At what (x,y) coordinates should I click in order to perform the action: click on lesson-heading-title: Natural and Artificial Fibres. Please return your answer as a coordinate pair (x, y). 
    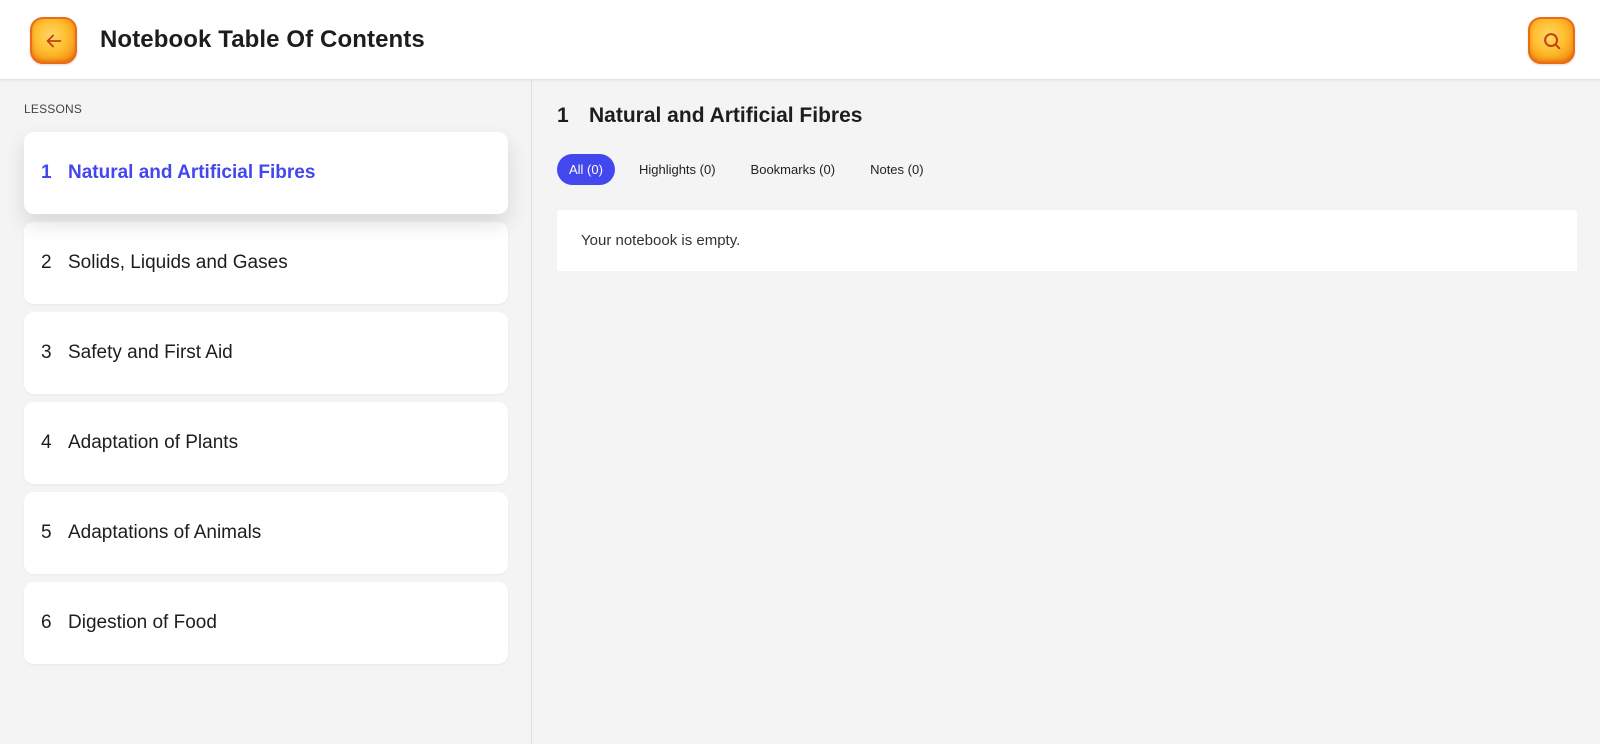
    Looking at the image, I should click on (726, 115).